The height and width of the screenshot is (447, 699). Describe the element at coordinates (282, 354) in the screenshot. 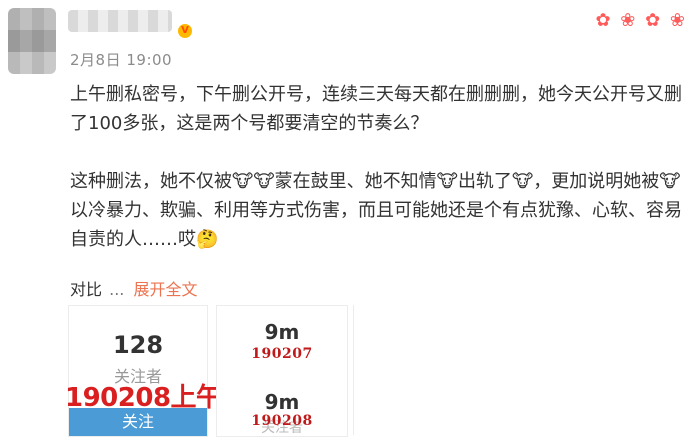

I see `top-code: 190207` at that location.